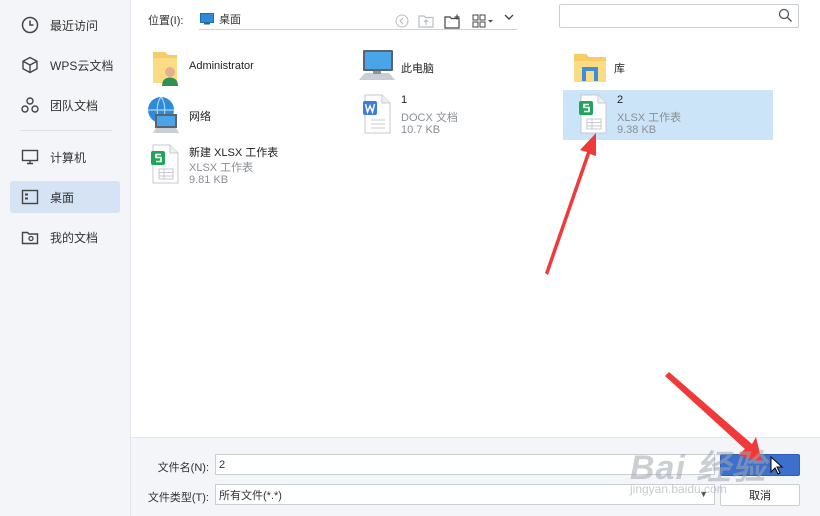  Describe the element at coordinates (62, 197) in the screenshot. I see `sidebar-item-label: 桌面` at that location.